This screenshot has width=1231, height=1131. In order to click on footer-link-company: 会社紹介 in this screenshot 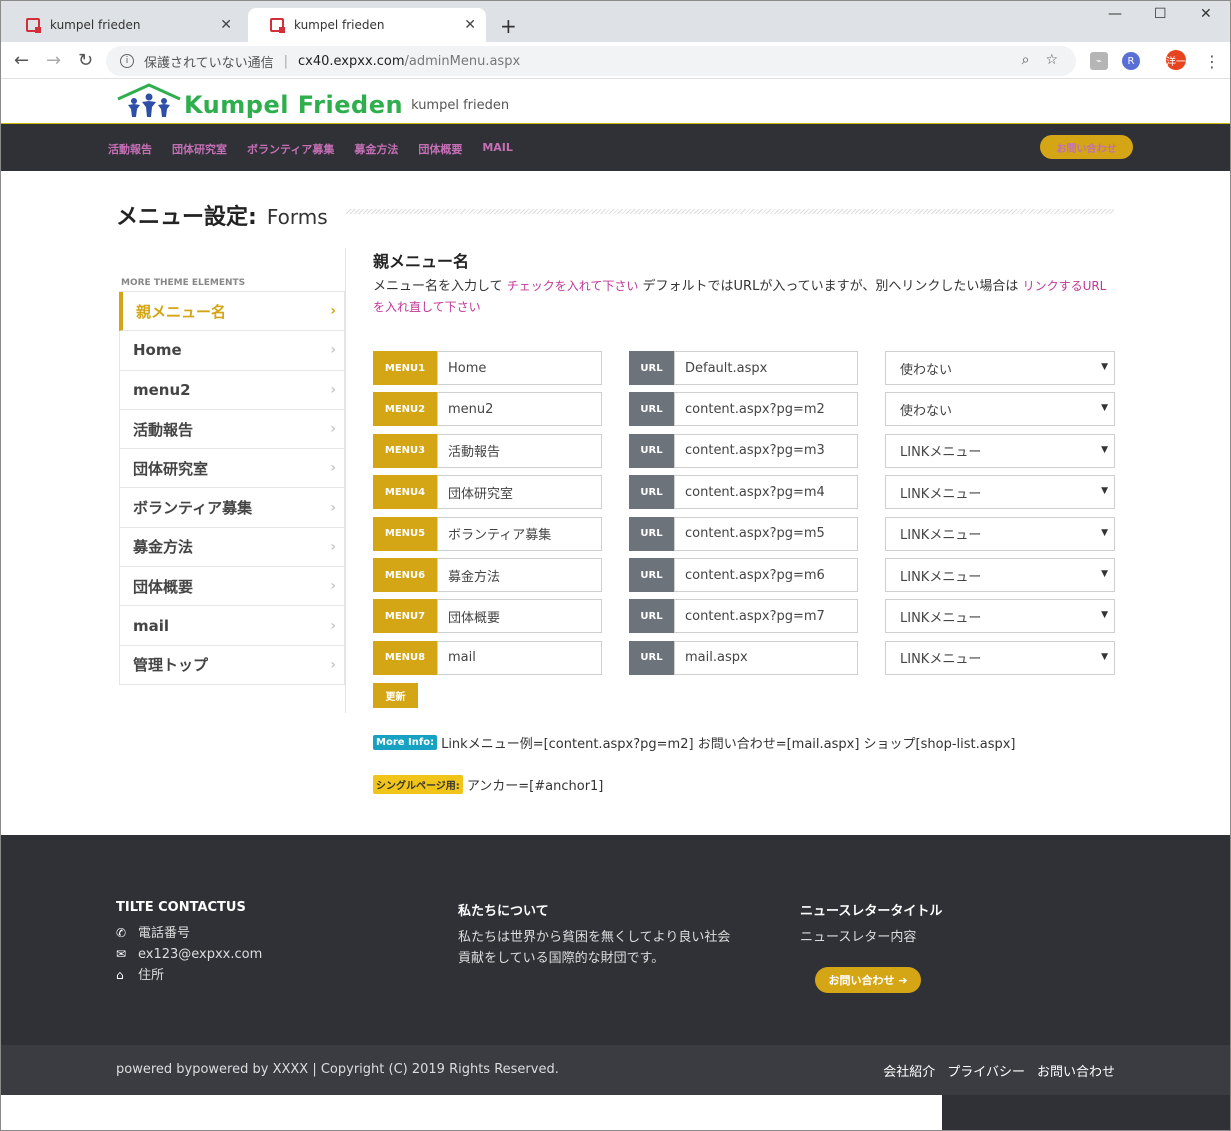, I will do `click(909, 1070)`.